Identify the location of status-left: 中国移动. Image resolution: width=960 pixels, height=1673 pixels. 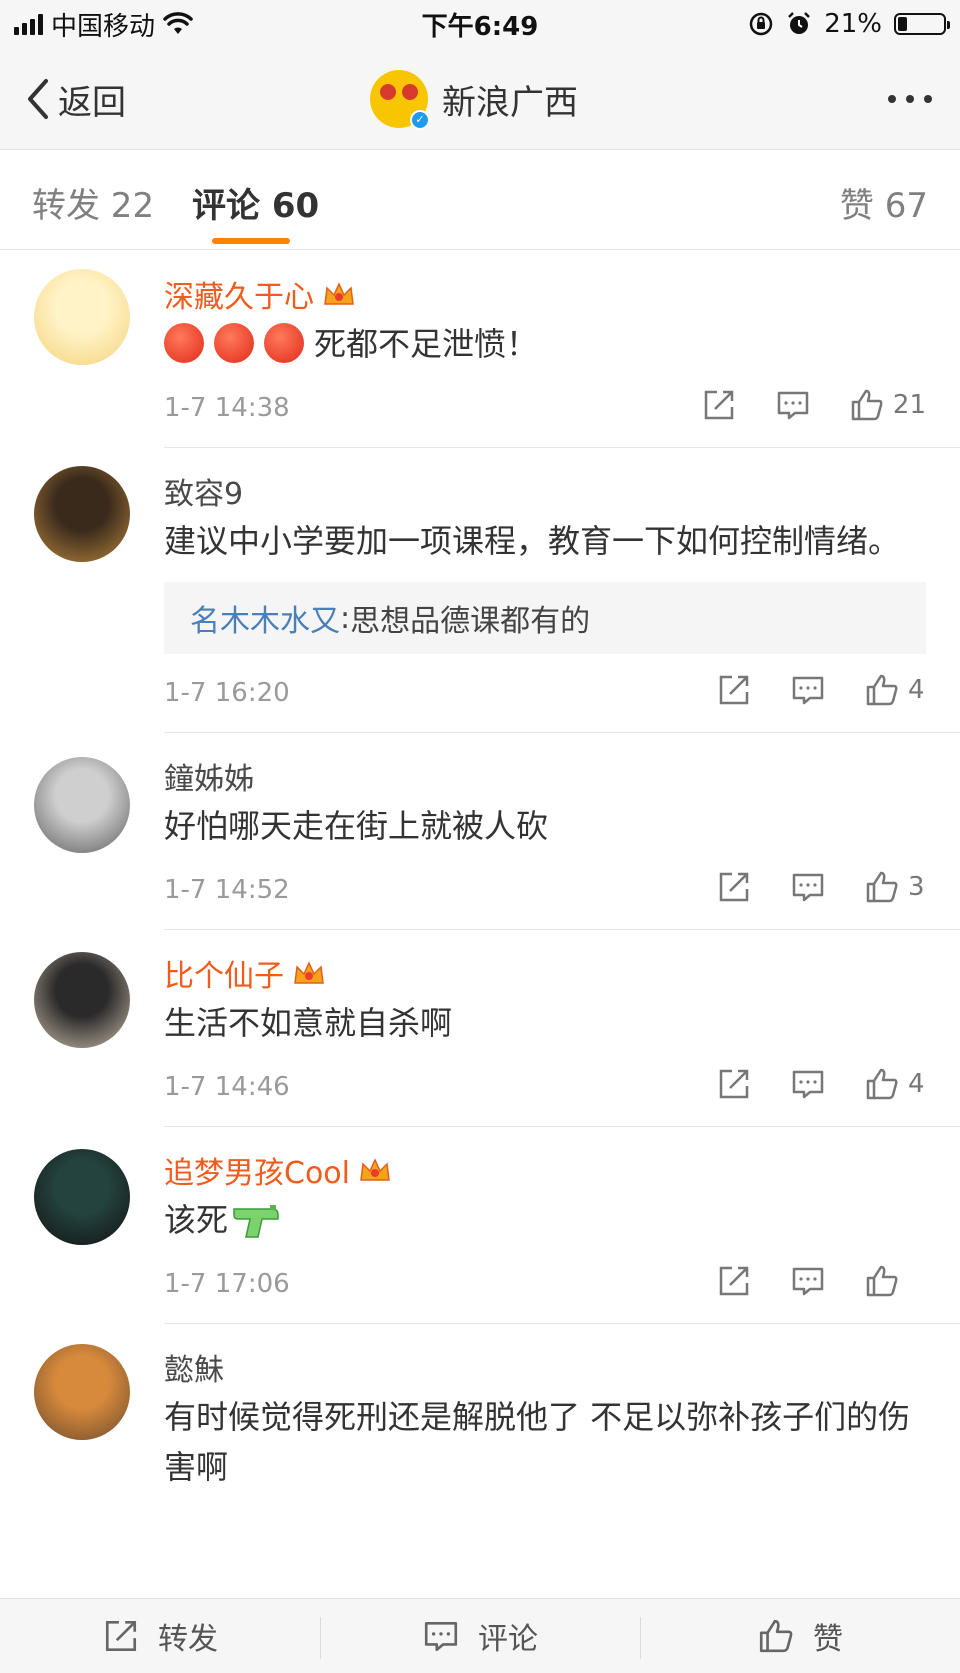
(103, 24).